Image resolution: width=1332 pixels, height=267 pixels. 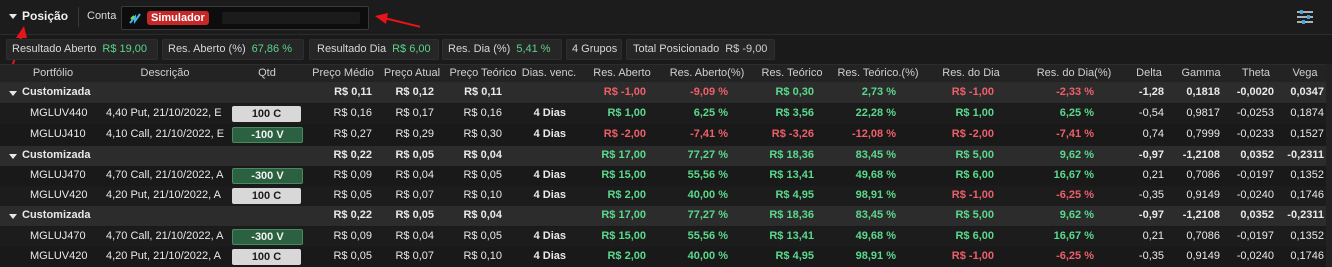 I want to click on col-dias-venc: Dias. venc., so click(x=549, y=73).